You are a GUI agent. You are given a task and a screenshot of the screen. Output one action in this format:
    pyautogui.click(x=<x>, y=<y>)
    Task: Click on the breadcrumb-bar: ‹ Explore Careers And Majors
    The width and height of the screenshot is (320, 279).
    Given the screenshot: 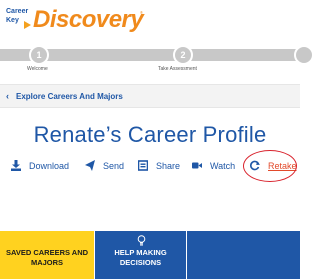 What is the action you would take?
    pyautogui.click(x=150, y=96)
    